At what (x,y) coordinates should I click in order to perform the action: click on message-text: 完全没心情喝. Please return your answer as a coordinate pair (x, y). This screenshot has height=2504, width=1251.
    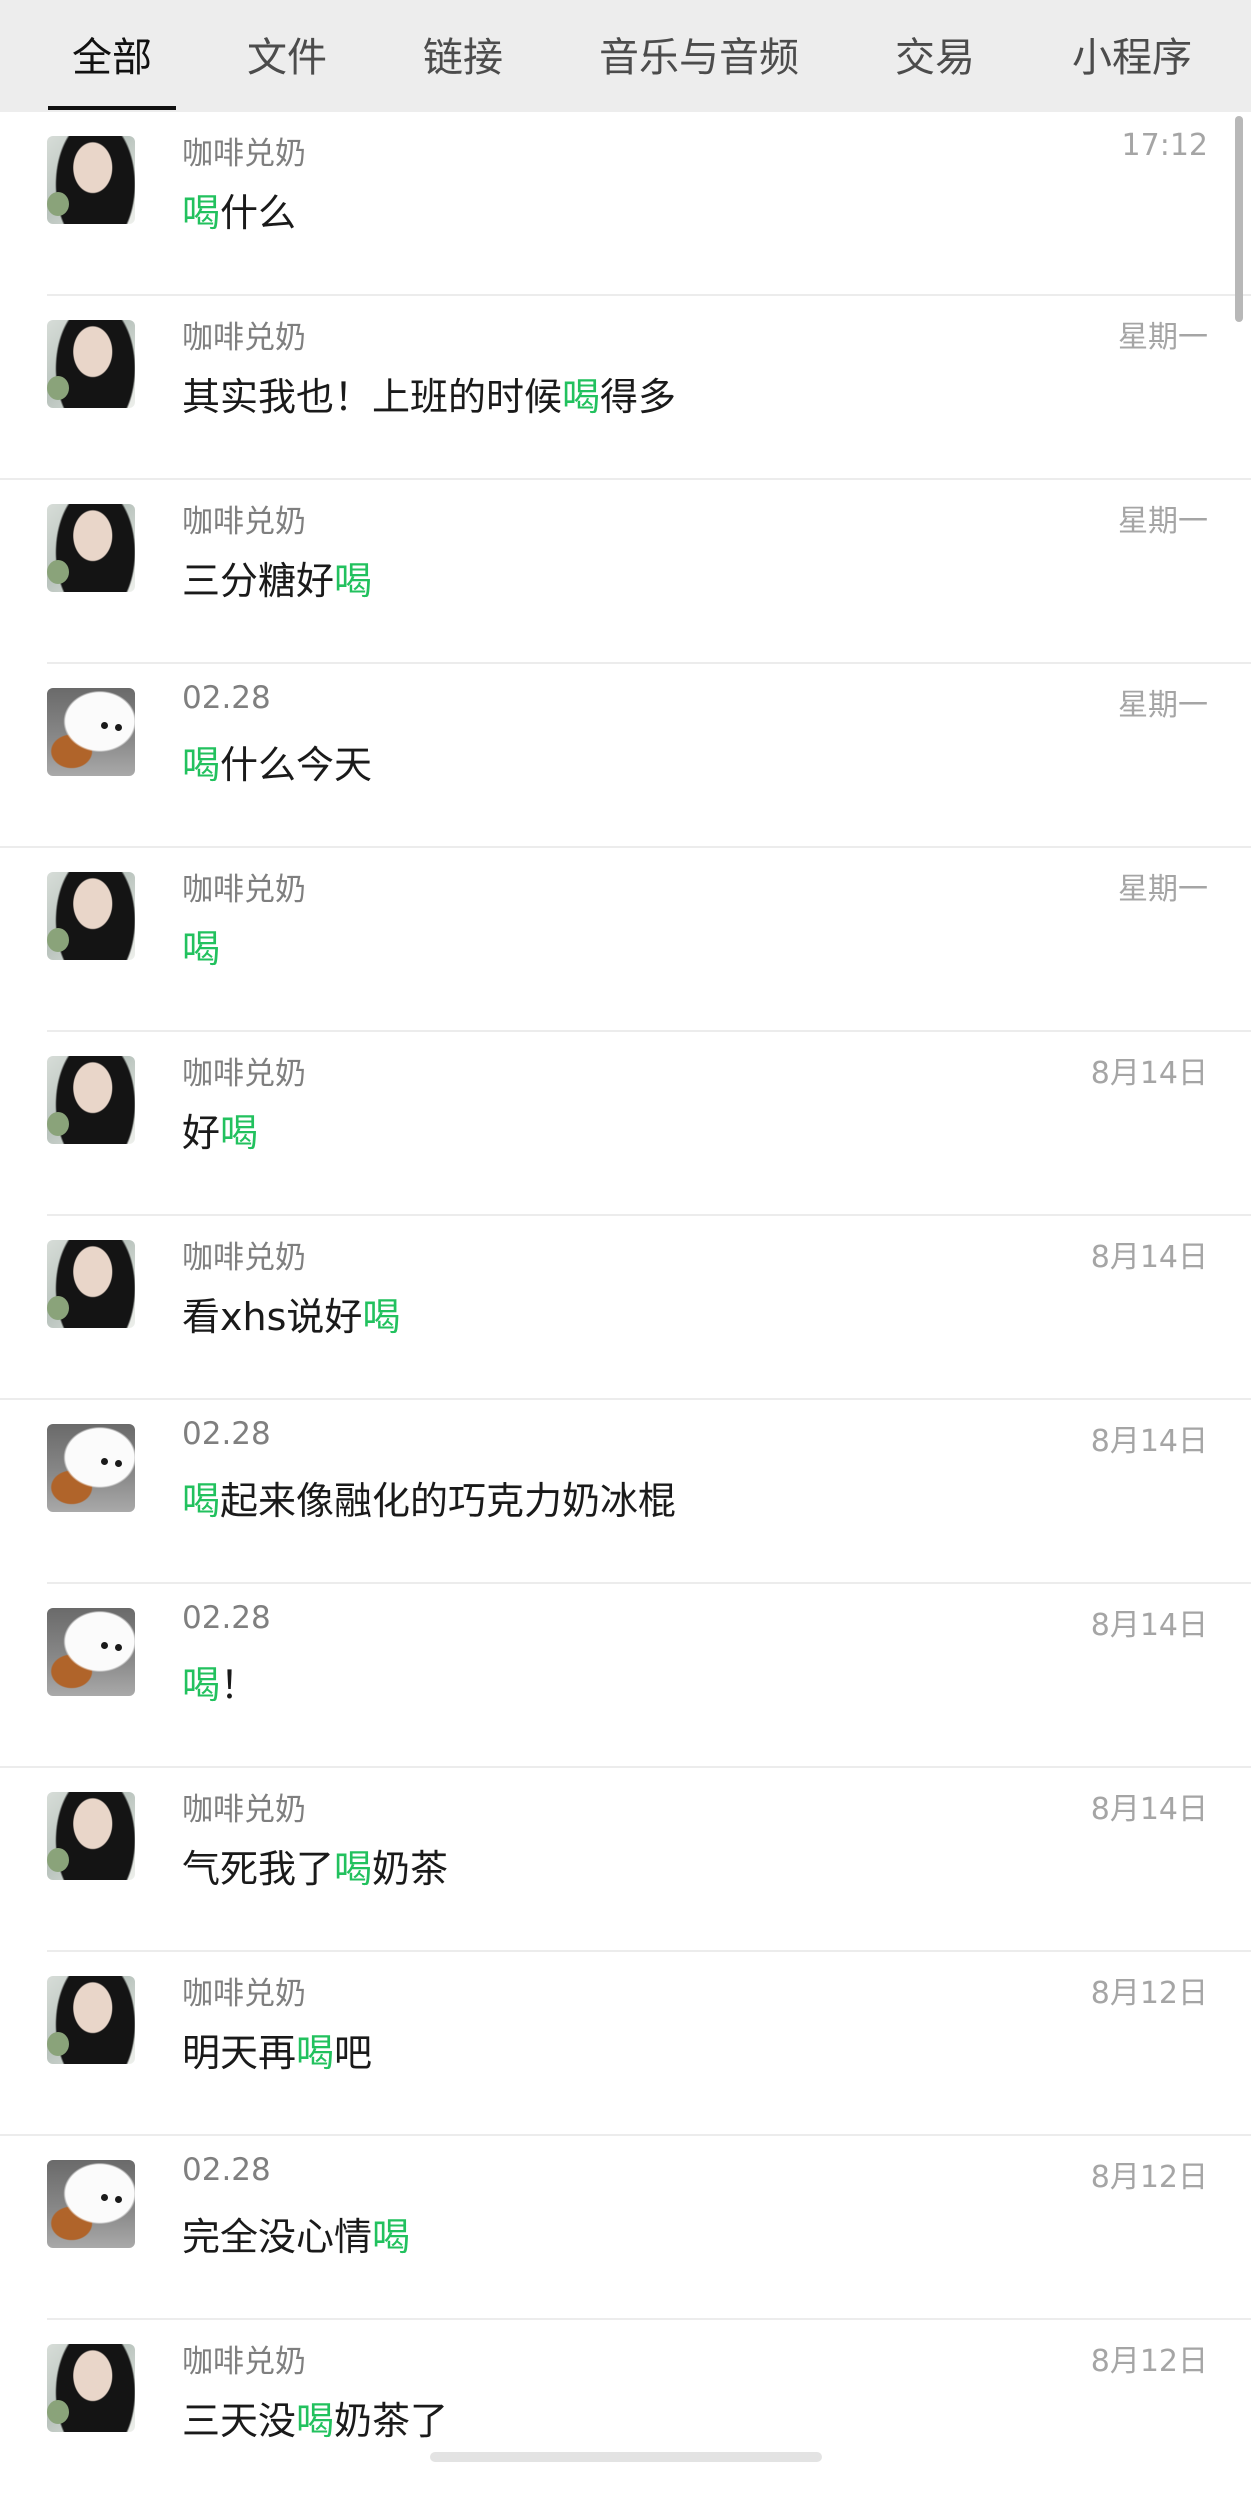
    Looking at the image, I should click on (296, 2233).